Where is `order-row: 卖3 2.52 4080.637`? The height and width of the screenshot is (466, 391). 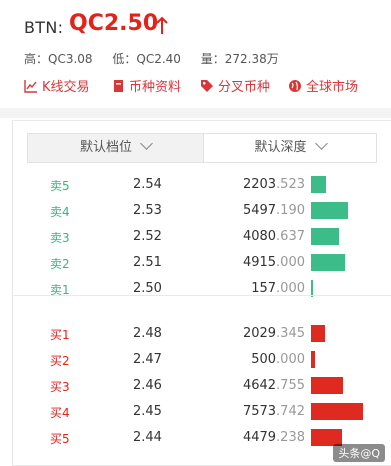 order-row: 卖3 2.52 4080.637 is located at coordinates (202, 238).